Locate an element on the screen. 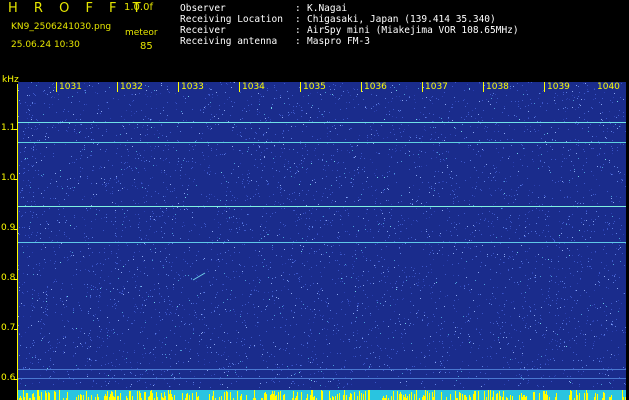  info-row-observer: Observer: K.Nagai is located at coordinates (263, 8).